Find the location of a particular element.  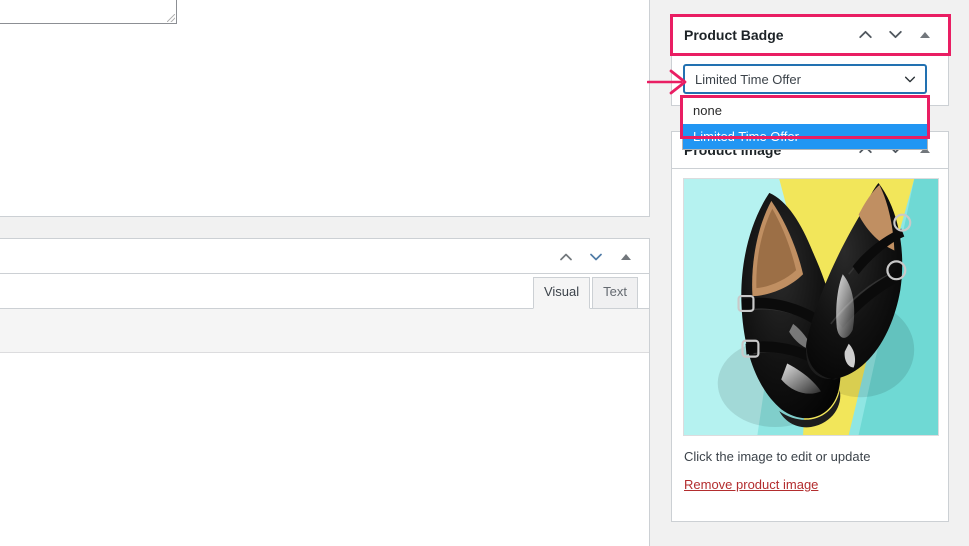

editor-mode-tabs: Visual Text is located at coordinates (585, 293).